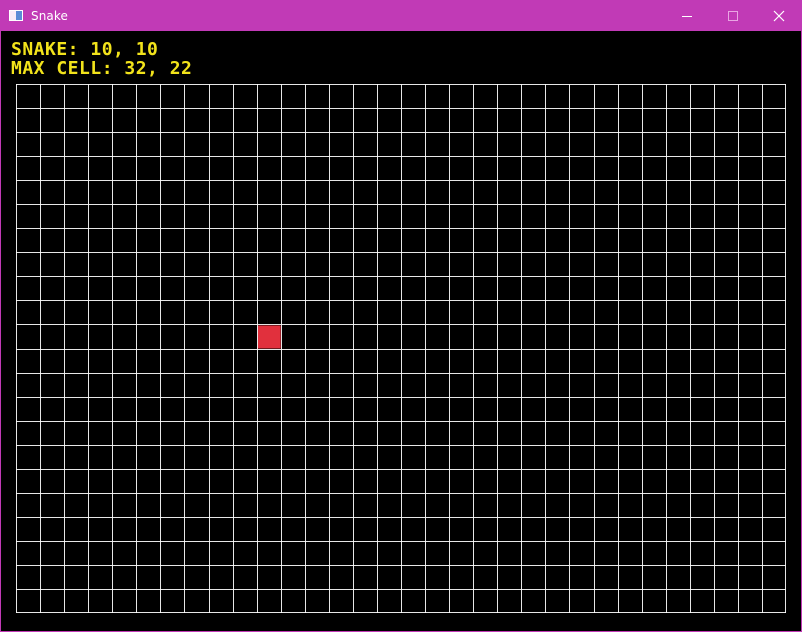 This screenshot has width=802, height=632. I want to click on minimize-button, so click(687, 15).